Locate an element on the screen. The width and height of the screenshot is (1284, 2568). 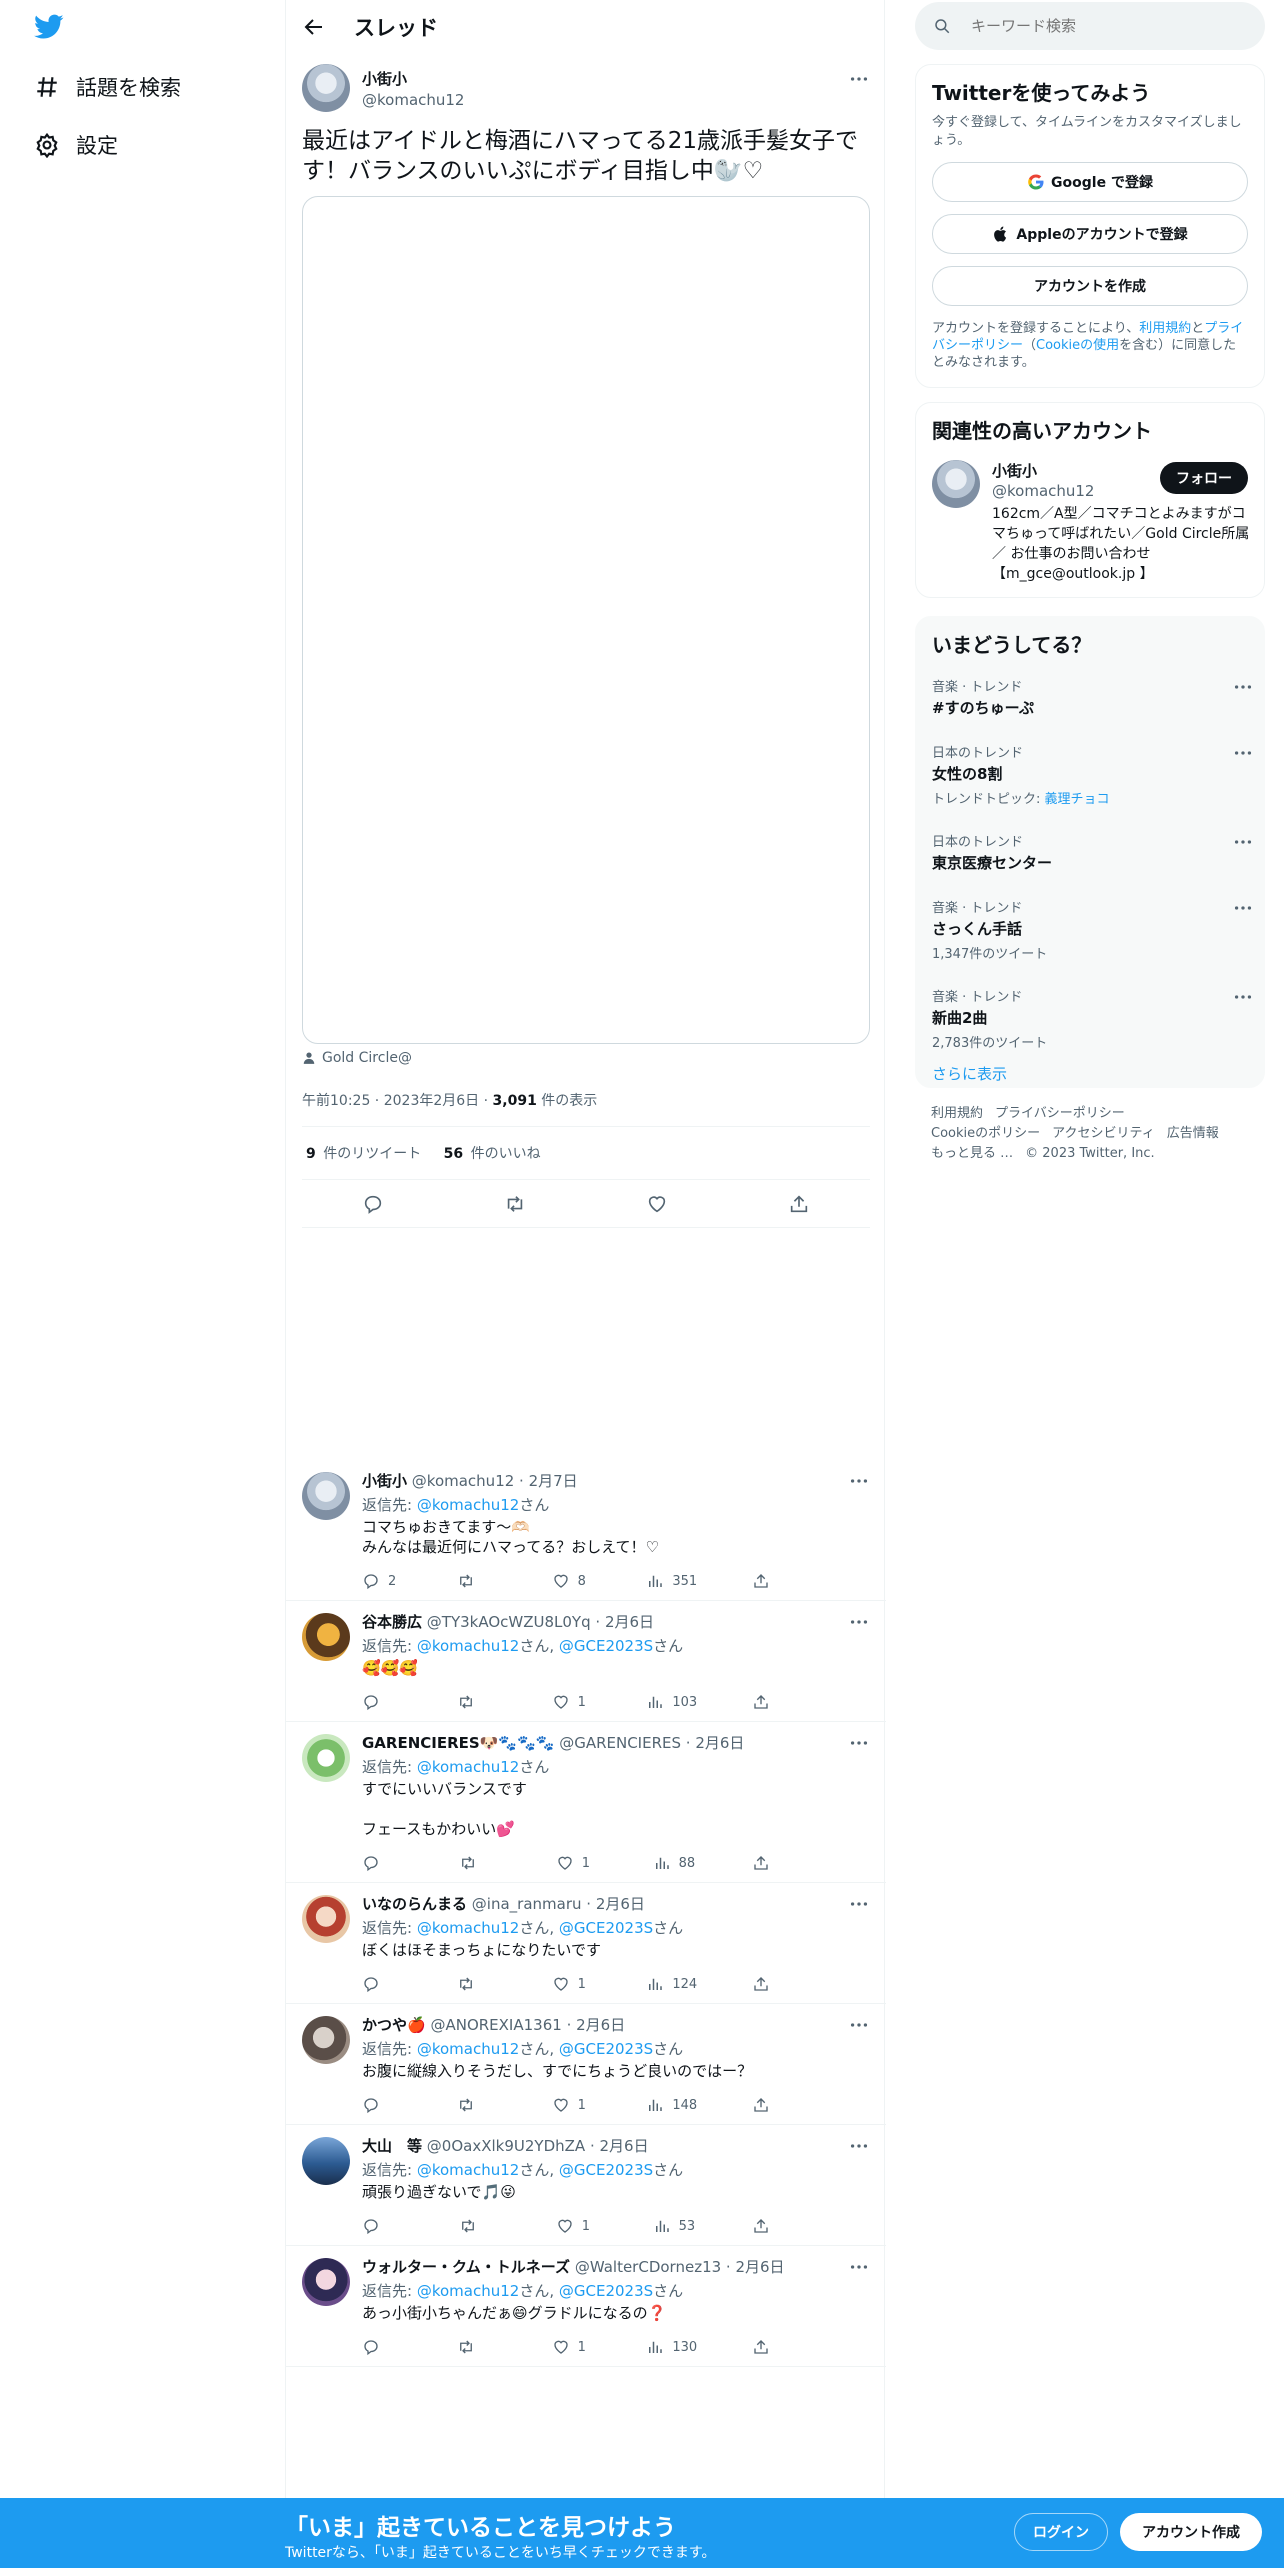
views-button: 53 is located at coordinates (674, 2226).